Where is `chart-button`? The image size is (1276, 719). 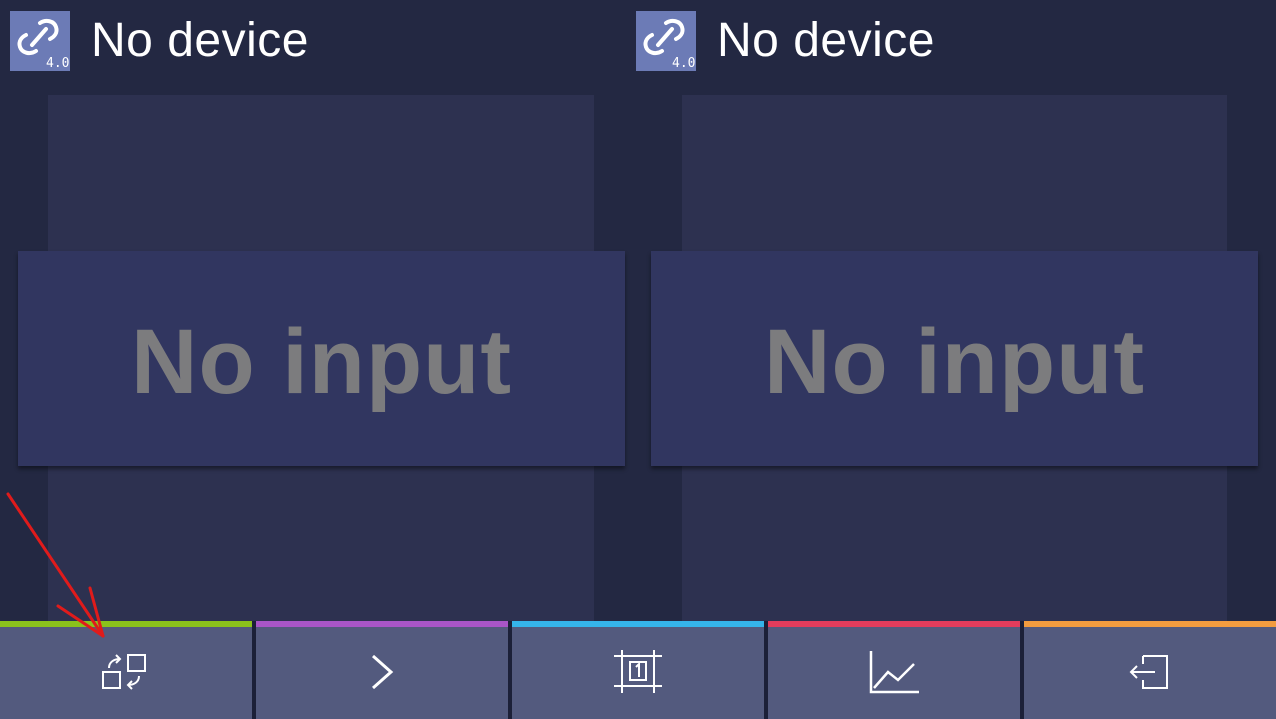
chart-button is located at coordinates (894, 670).